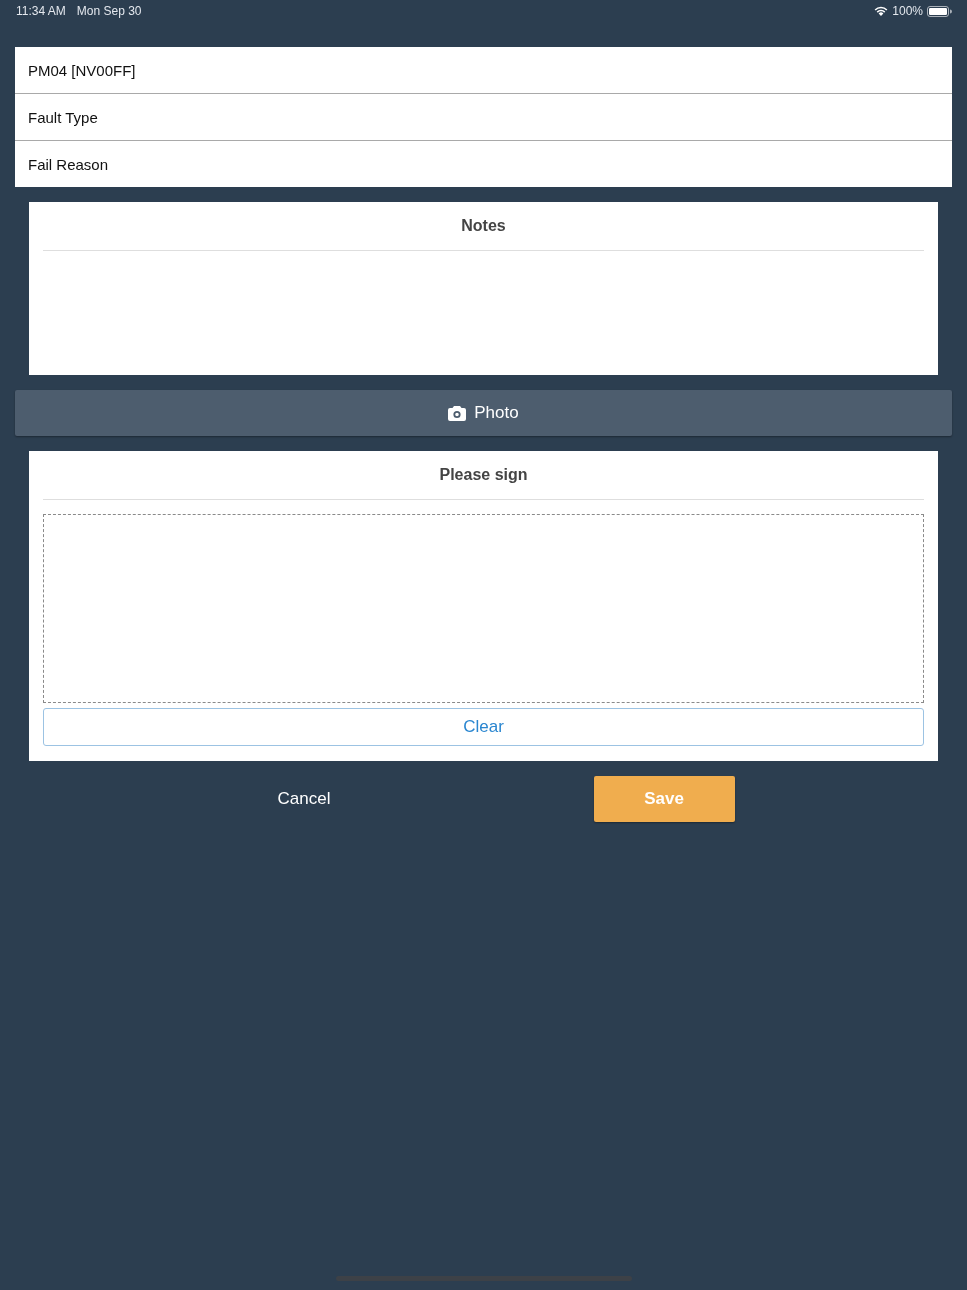  Describe the element at coordinates (483, 475) in the screenshot. I see `signature-title: Please sign` at that location.